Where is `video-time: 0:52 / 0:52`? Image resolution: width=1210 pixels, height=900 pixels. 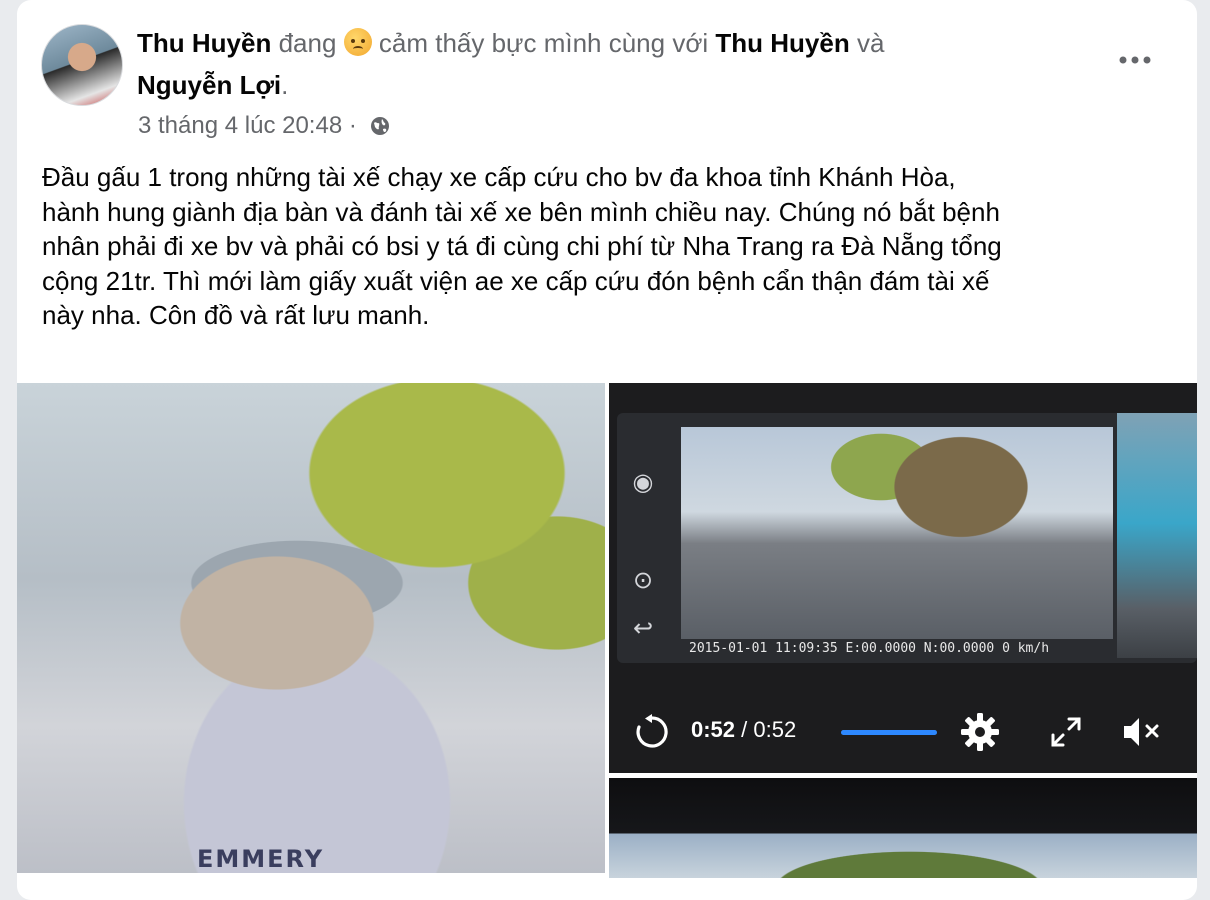 video-time: 0:52 / 0:52 is located at coordinates (743, 730).